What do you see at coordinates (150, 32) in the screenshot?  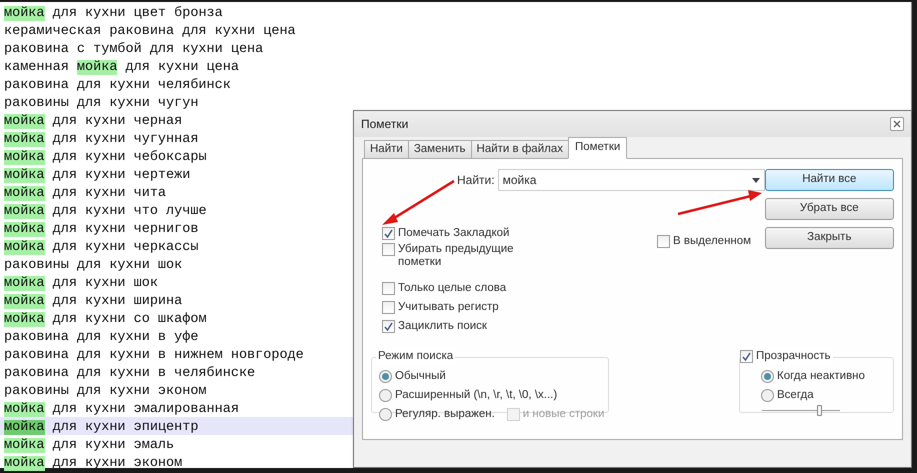 I see `editor-line: керамическая раковина для кухни цена` at bounding box center [150, 32].